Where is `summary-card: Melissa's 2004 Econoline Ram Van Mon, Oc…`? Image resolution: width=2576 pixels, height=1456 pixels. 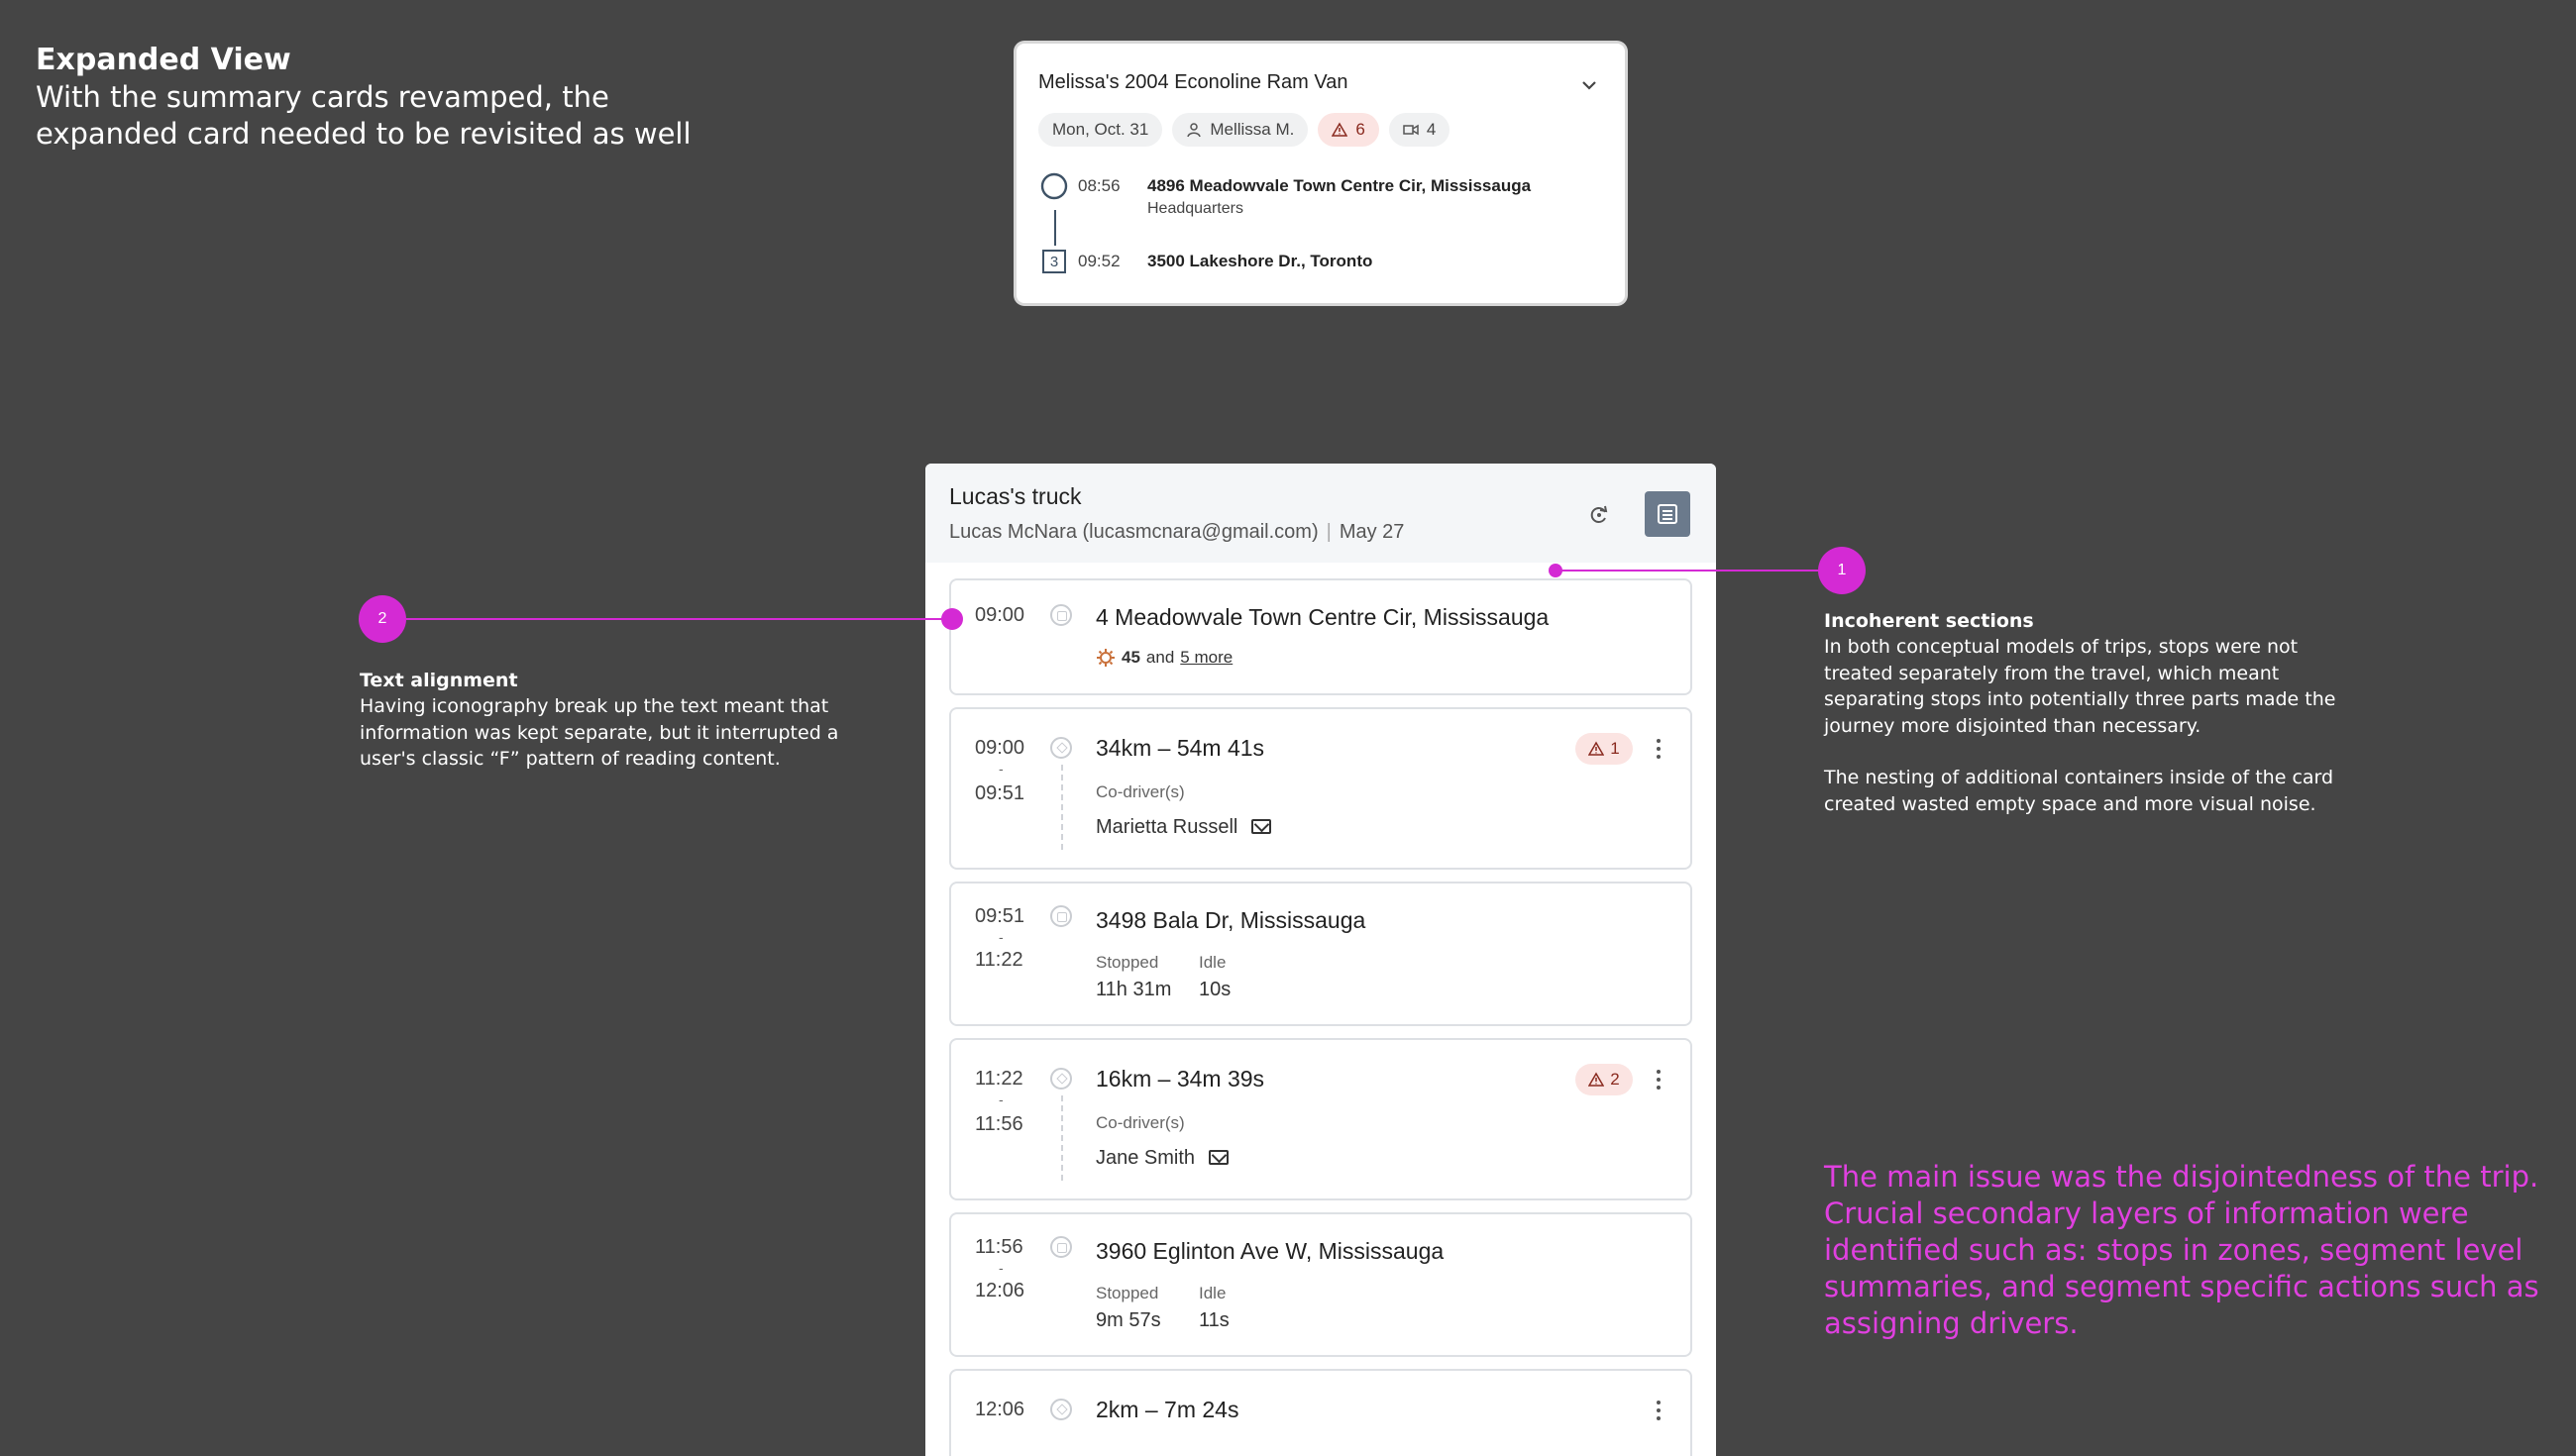 summary-card: Melissa's 2004 Econoline Ram Van Mon, Oc… is located at coordinates (1321, 173).